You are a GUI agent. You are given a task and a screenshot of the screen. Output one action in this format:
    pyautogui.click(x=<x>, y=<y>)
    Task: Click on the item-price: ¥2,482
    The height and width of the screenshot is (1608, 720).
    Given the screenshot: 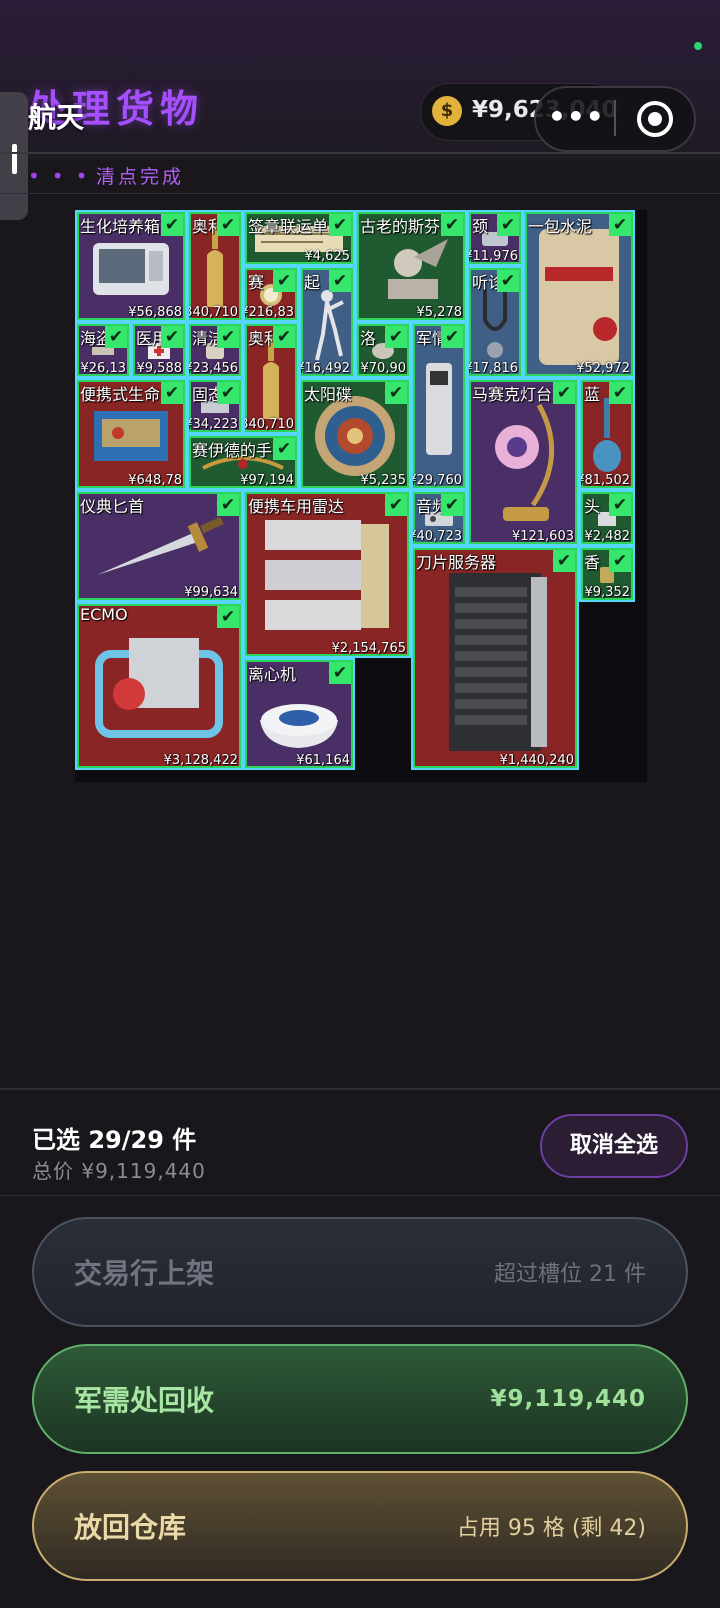 What is the action you would take?
    pyautogui.click(x=607, y=536)
    